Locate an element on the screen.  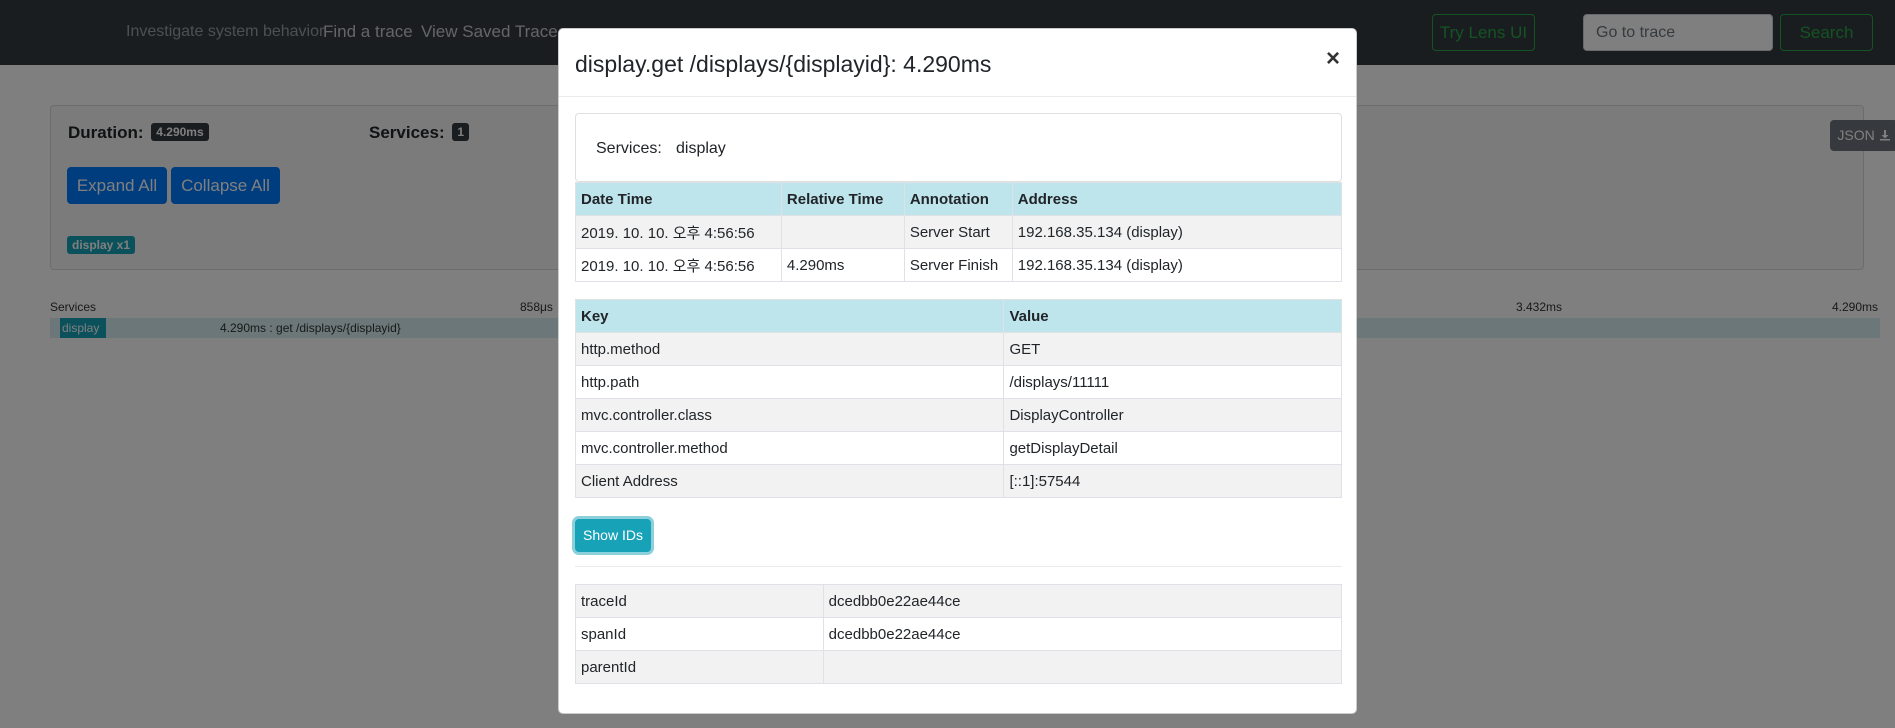
column-header: Annotation is located at coordinates (958, 199).